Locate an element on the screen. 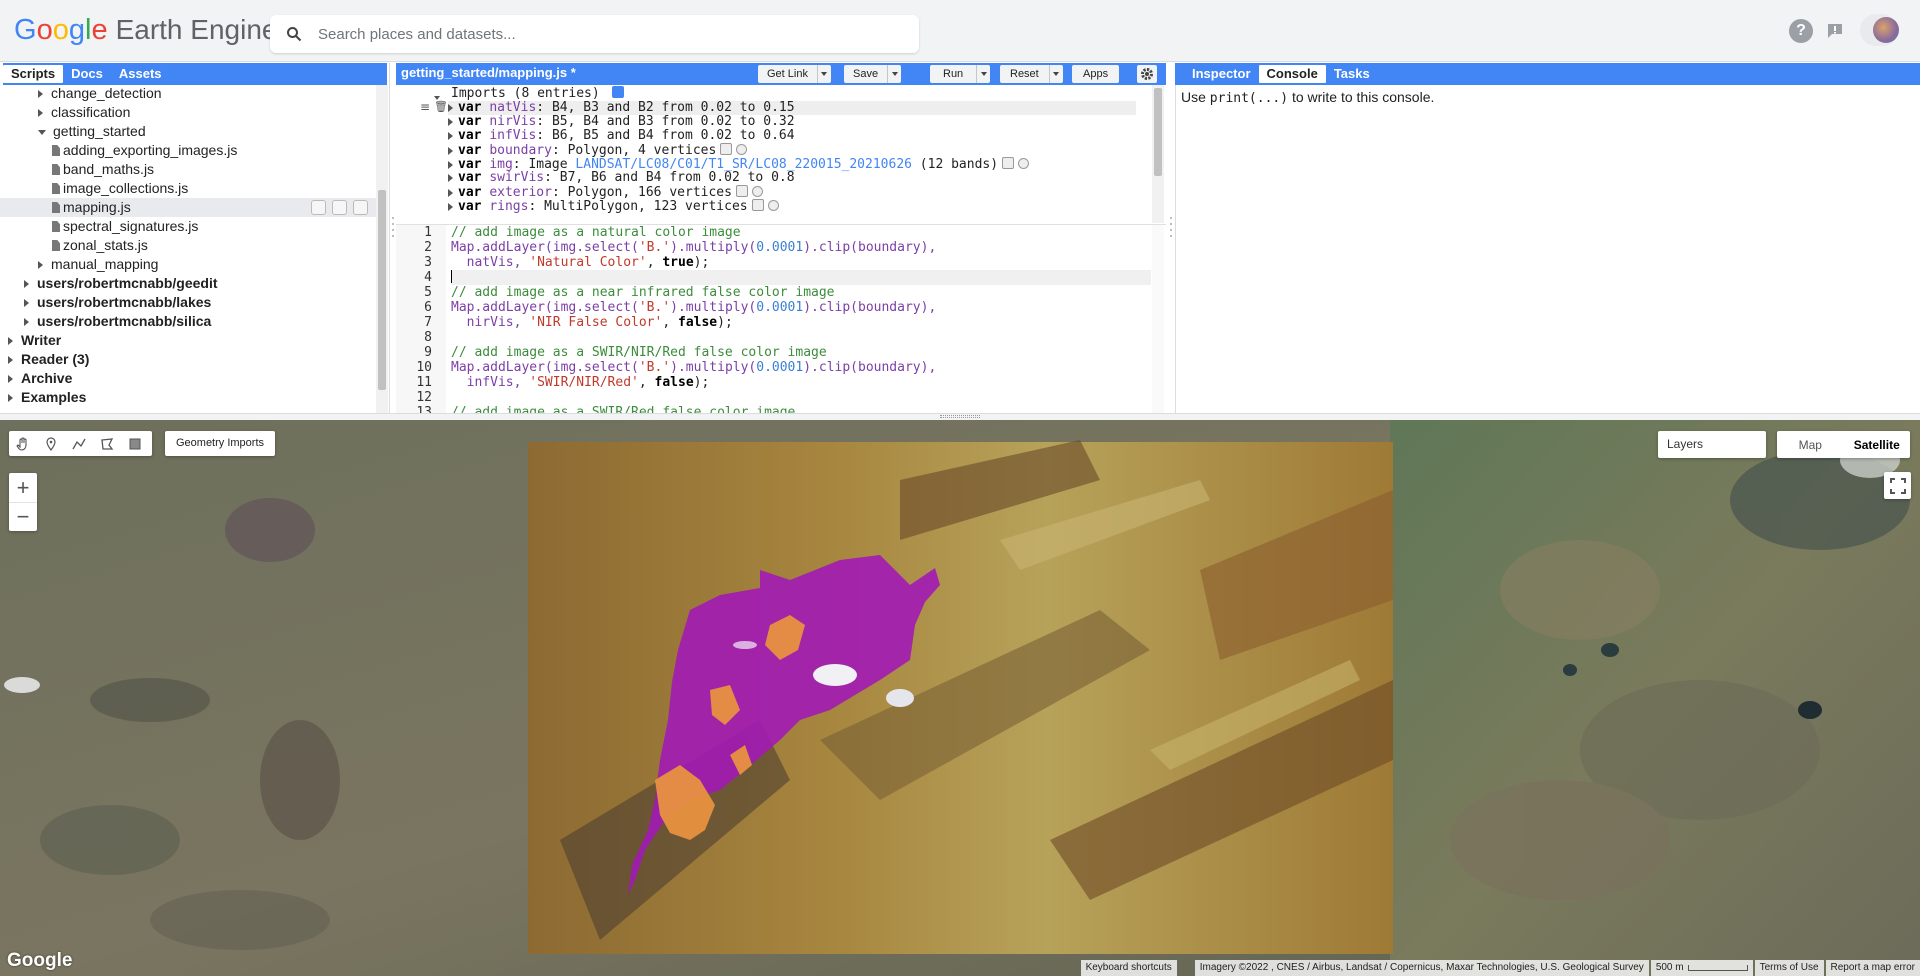 Image resolution: width=1920 pixels, height=976 pixels. tab-assets: Assets is located at coordinates (140, 74).